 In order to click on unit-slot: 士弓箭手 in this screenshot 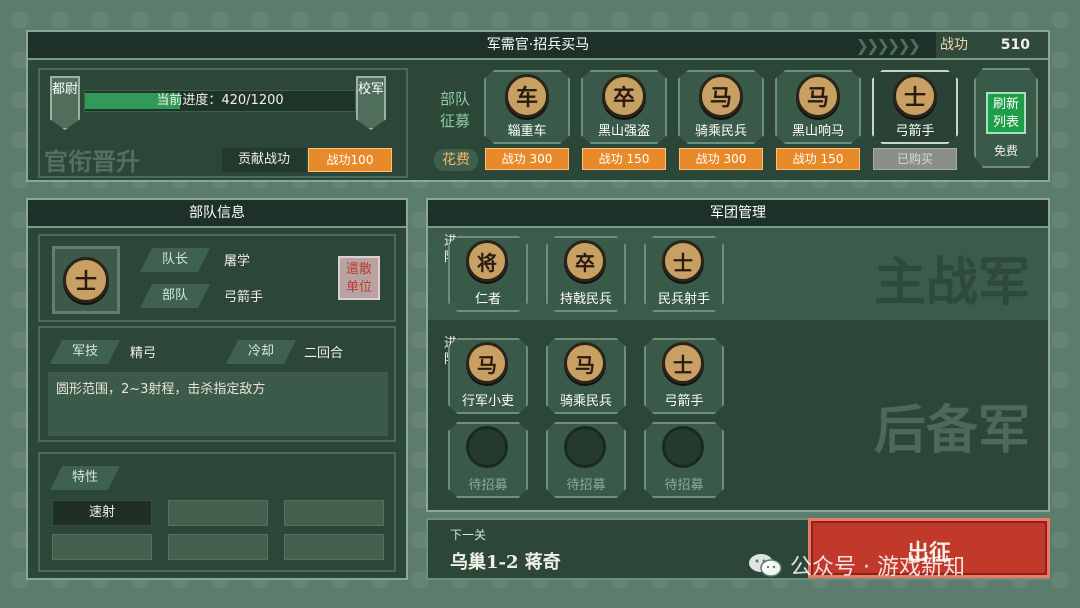, I will do `click(684, 376)`.